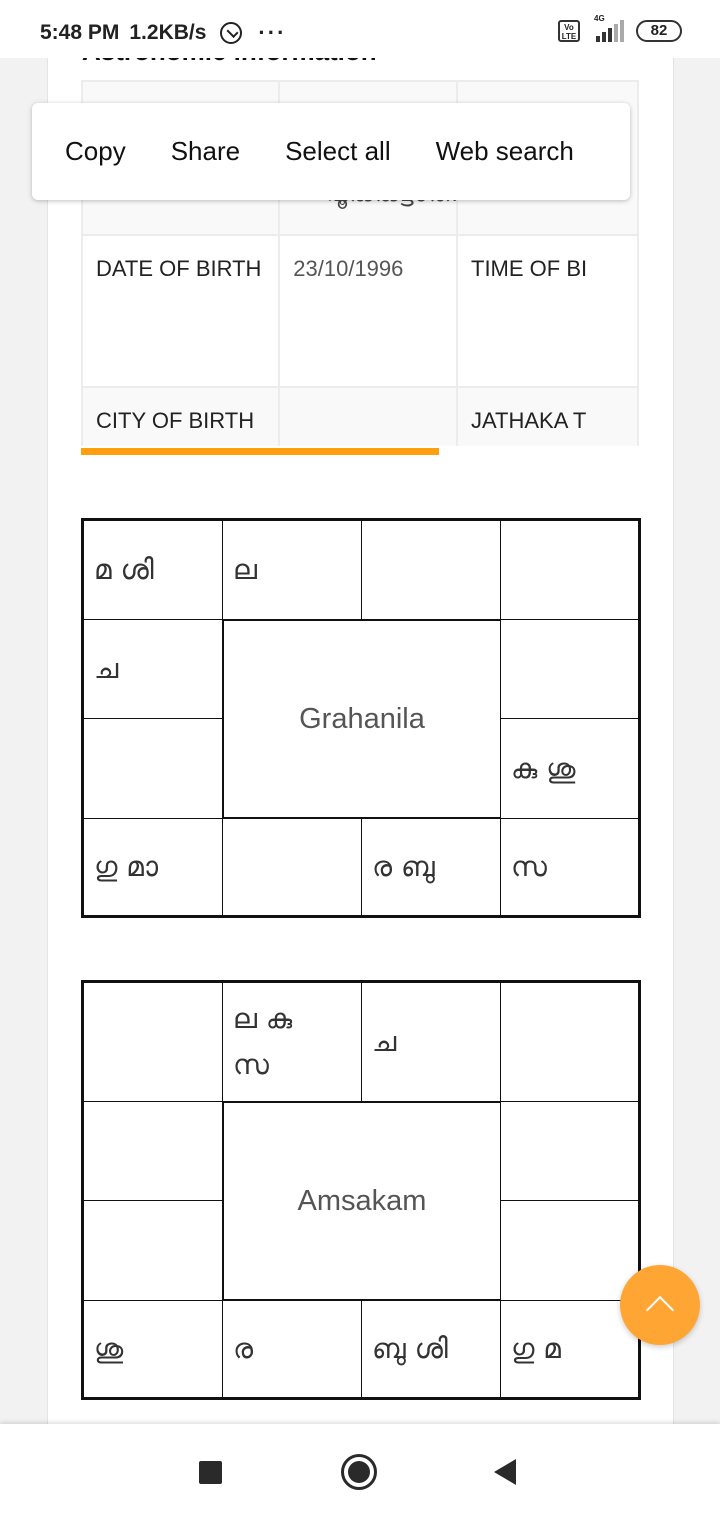 The image size is (720, 1520). Describe the element at coordinates (153, 867) in the screenshot. I see `chart-cell: ഗു മാ` at that location.